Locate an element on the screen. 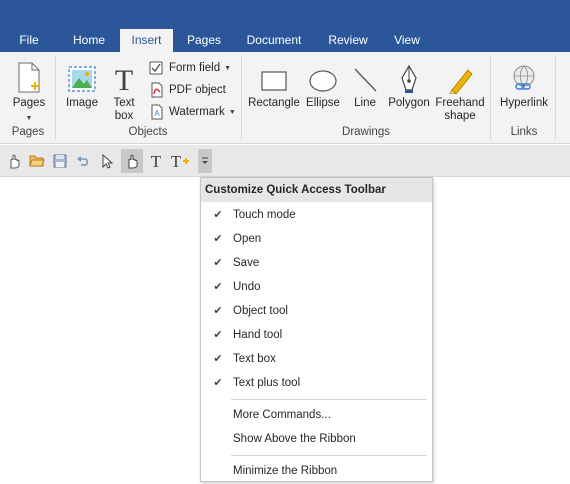 The width and height of the screenshot is (570, 484). form-field-button: Form field ▼ is located at coordinates (190, 68).